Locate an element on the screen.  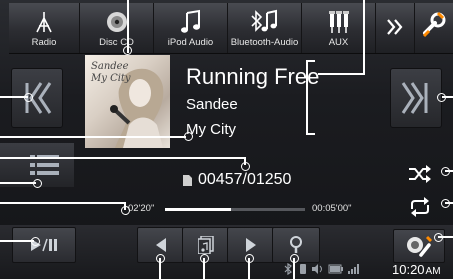
tab-radio: Radio is located at coordinates (44, 28).